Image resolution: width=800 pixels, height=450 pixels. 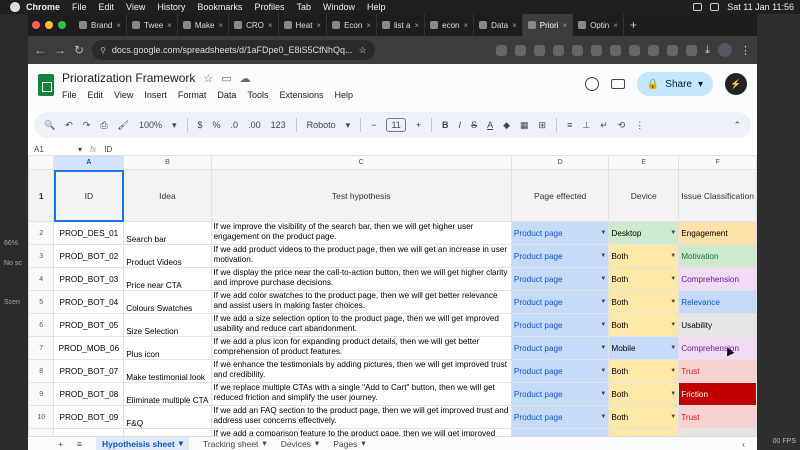 I want to click on row-number: 2, so click(x=41, y=233).